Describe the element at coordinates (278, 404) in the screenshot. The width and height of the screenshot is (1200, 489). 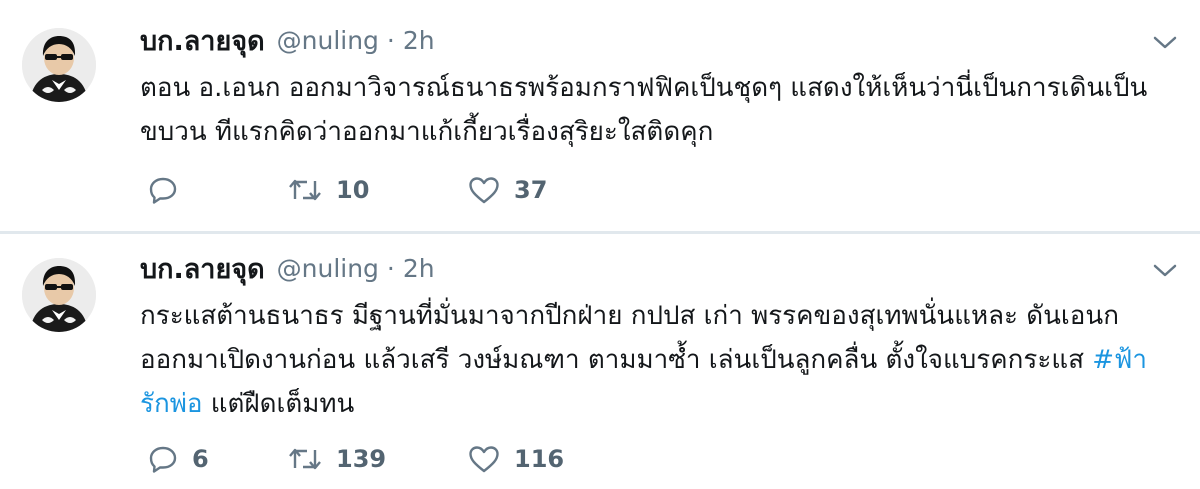
I see `tweet-text-segment: แต่ฝืดเต็มทน` at that location.